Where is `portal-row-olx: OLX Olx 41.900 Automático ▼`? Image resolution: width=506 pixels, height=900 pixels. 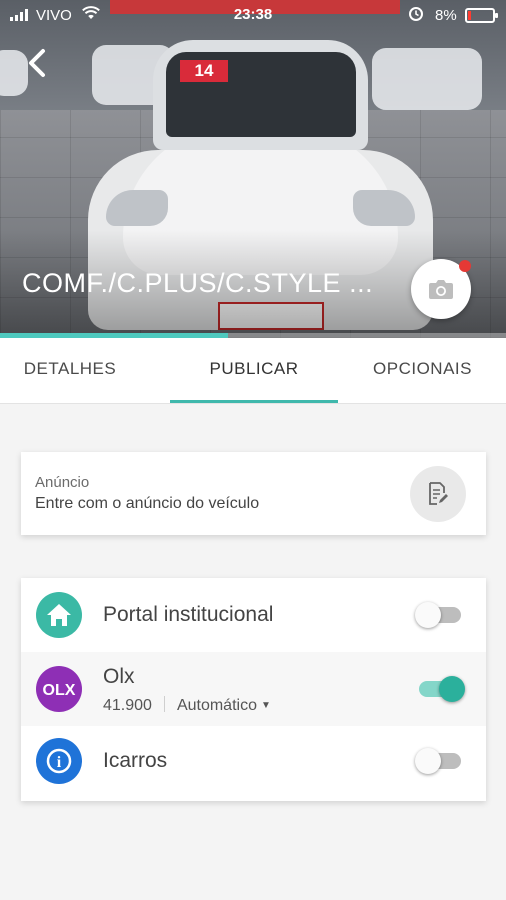 portal-row-olx: OLX Olx 41.900 Automático ▼ is located at coordinates (253, 689).